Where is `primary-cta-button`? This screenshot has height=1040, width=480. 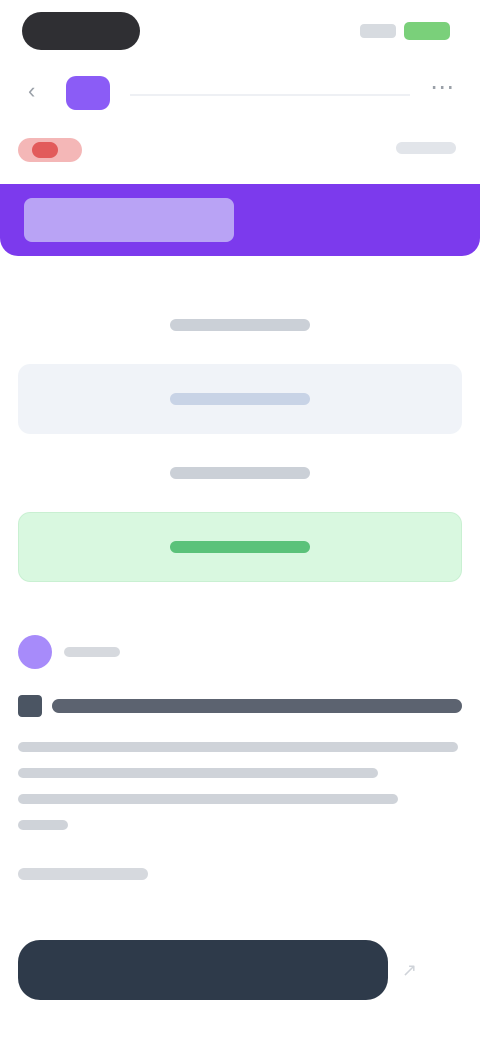
primary-cta-button is located at coordinates (203, 970).